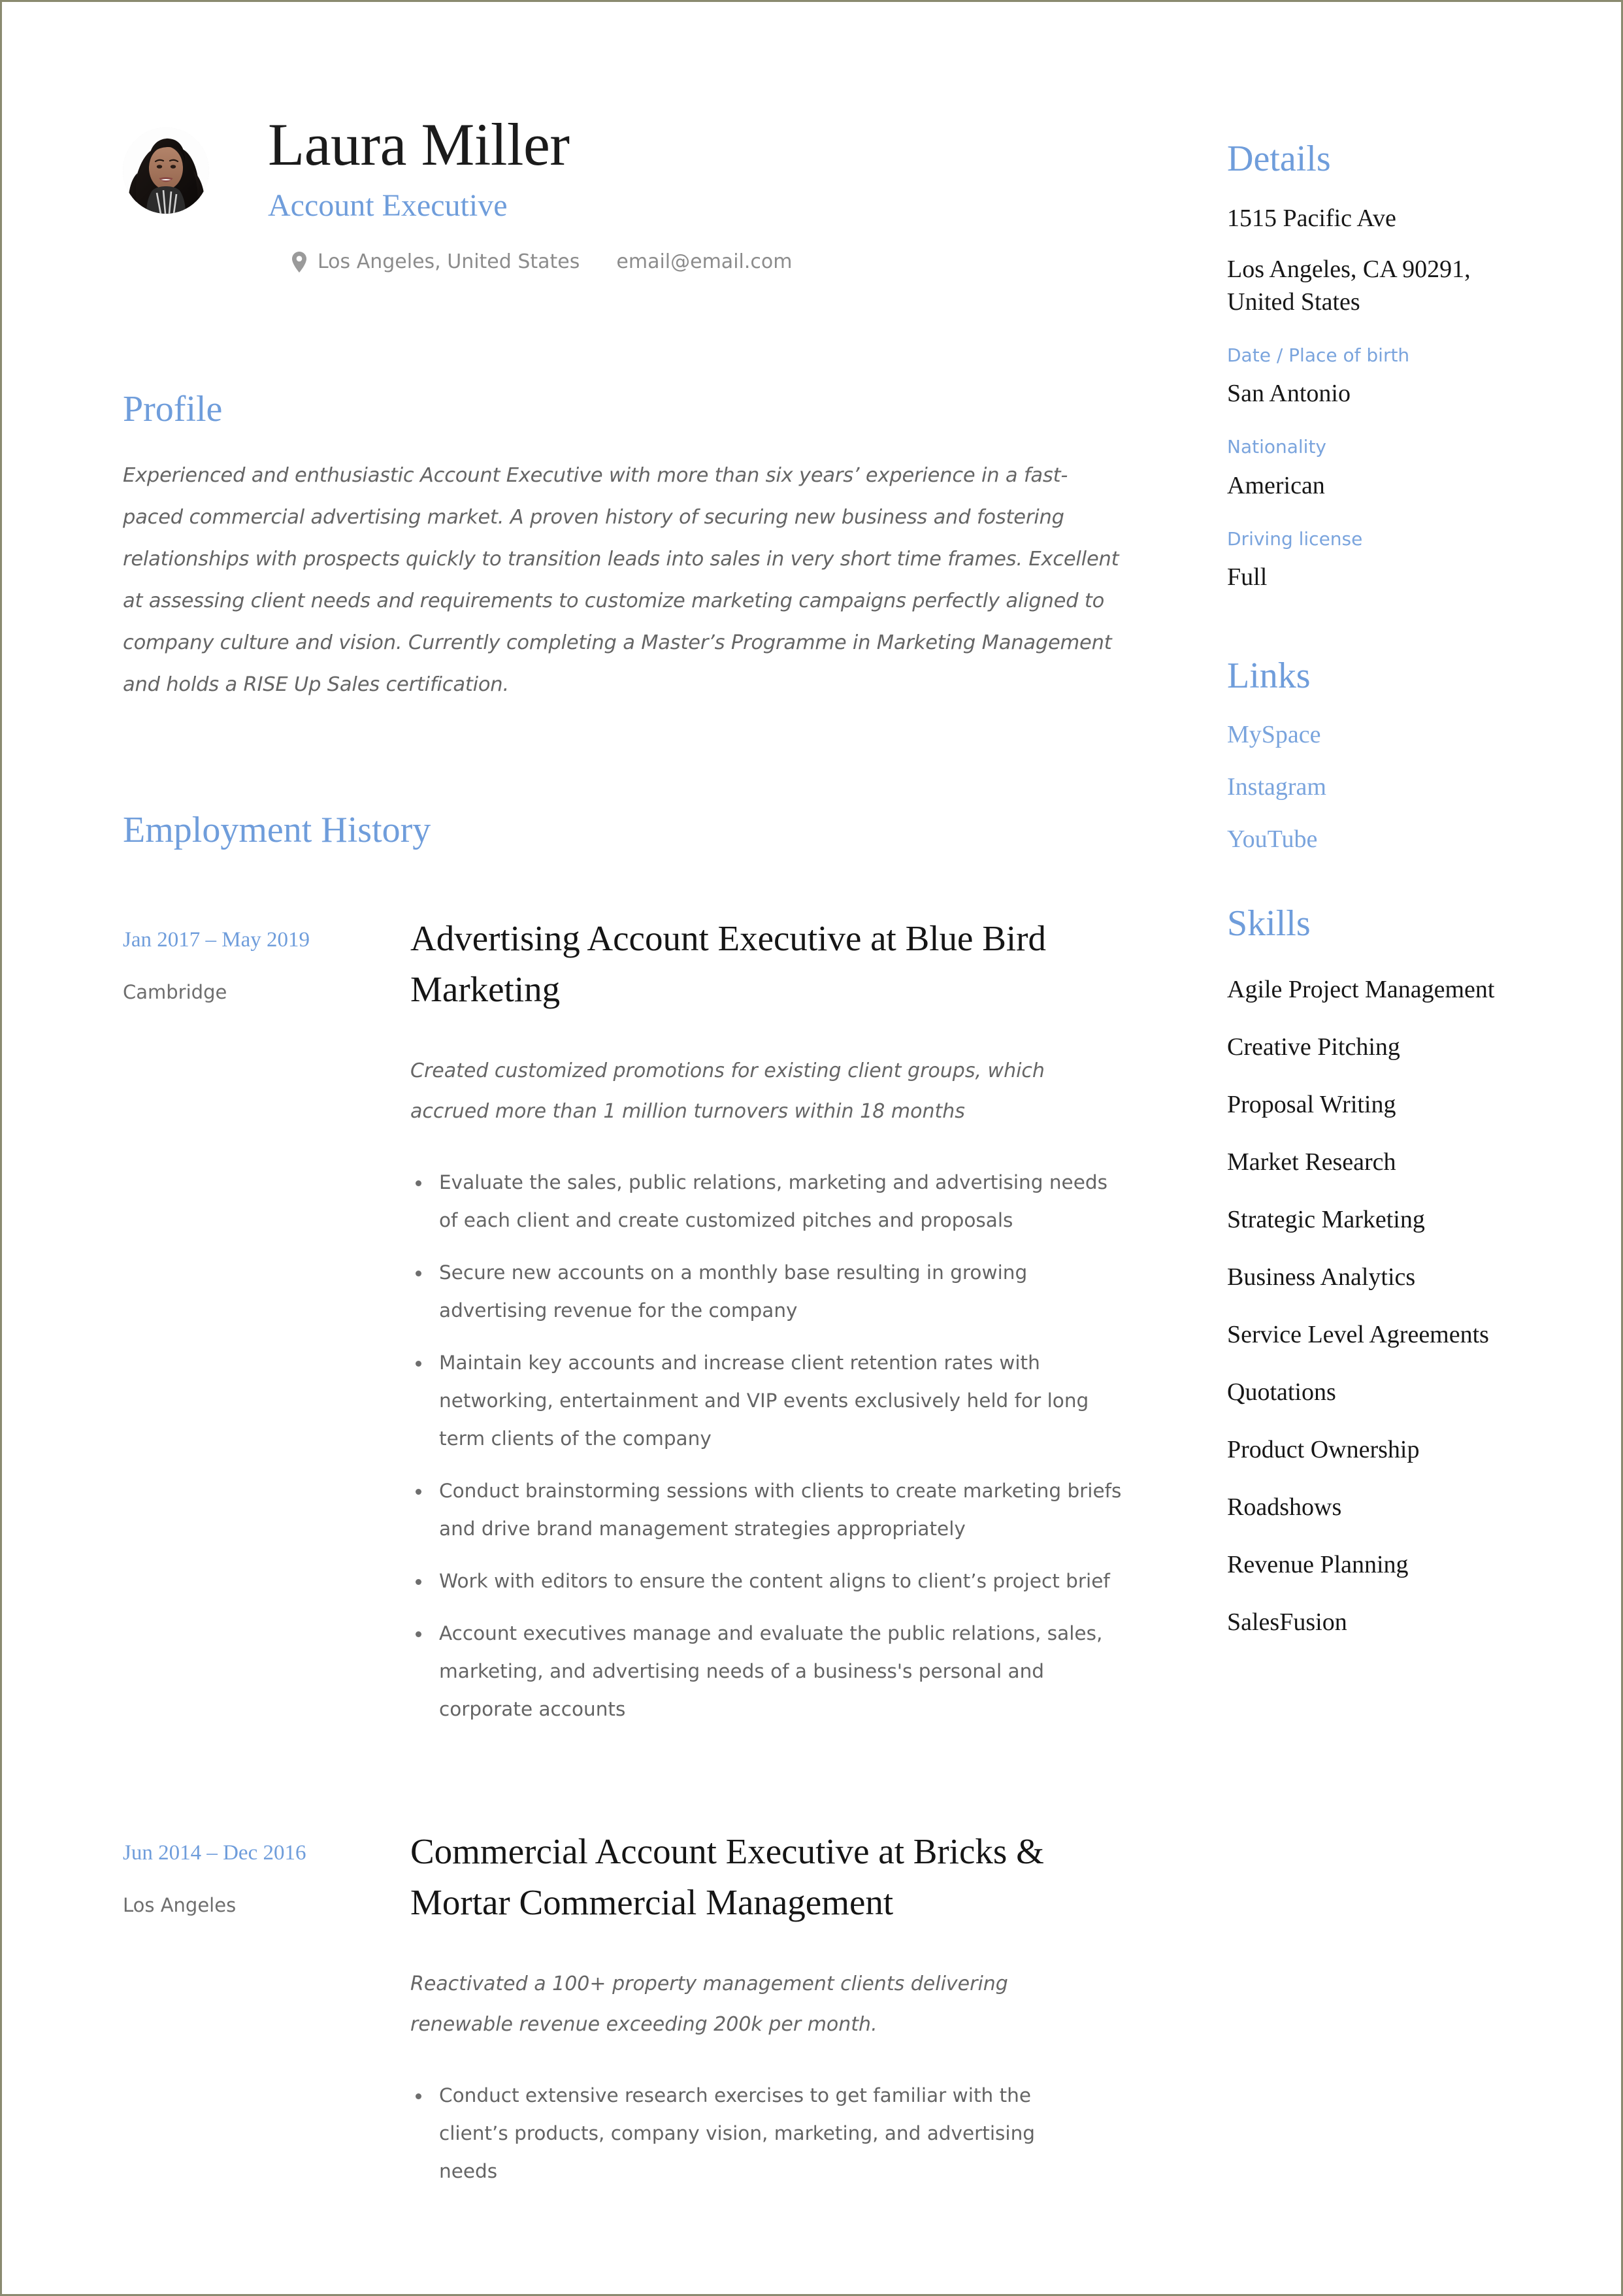  I want to click on contact-email: email@email.com, so click(704, 261).